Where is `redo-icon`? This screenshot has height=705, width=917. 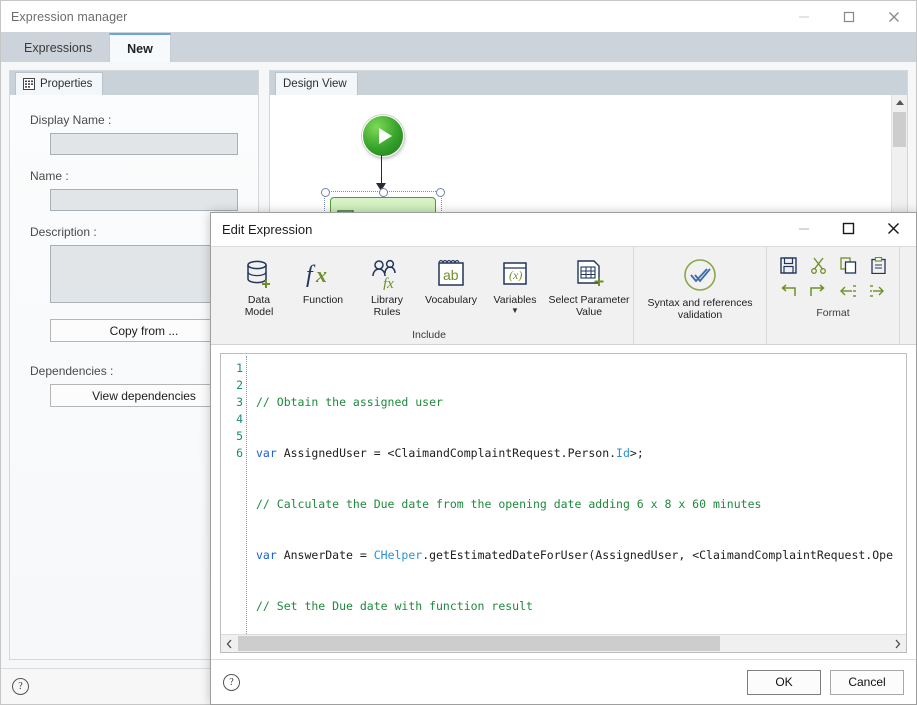
redo-icon is located at coordinates (817, 290).